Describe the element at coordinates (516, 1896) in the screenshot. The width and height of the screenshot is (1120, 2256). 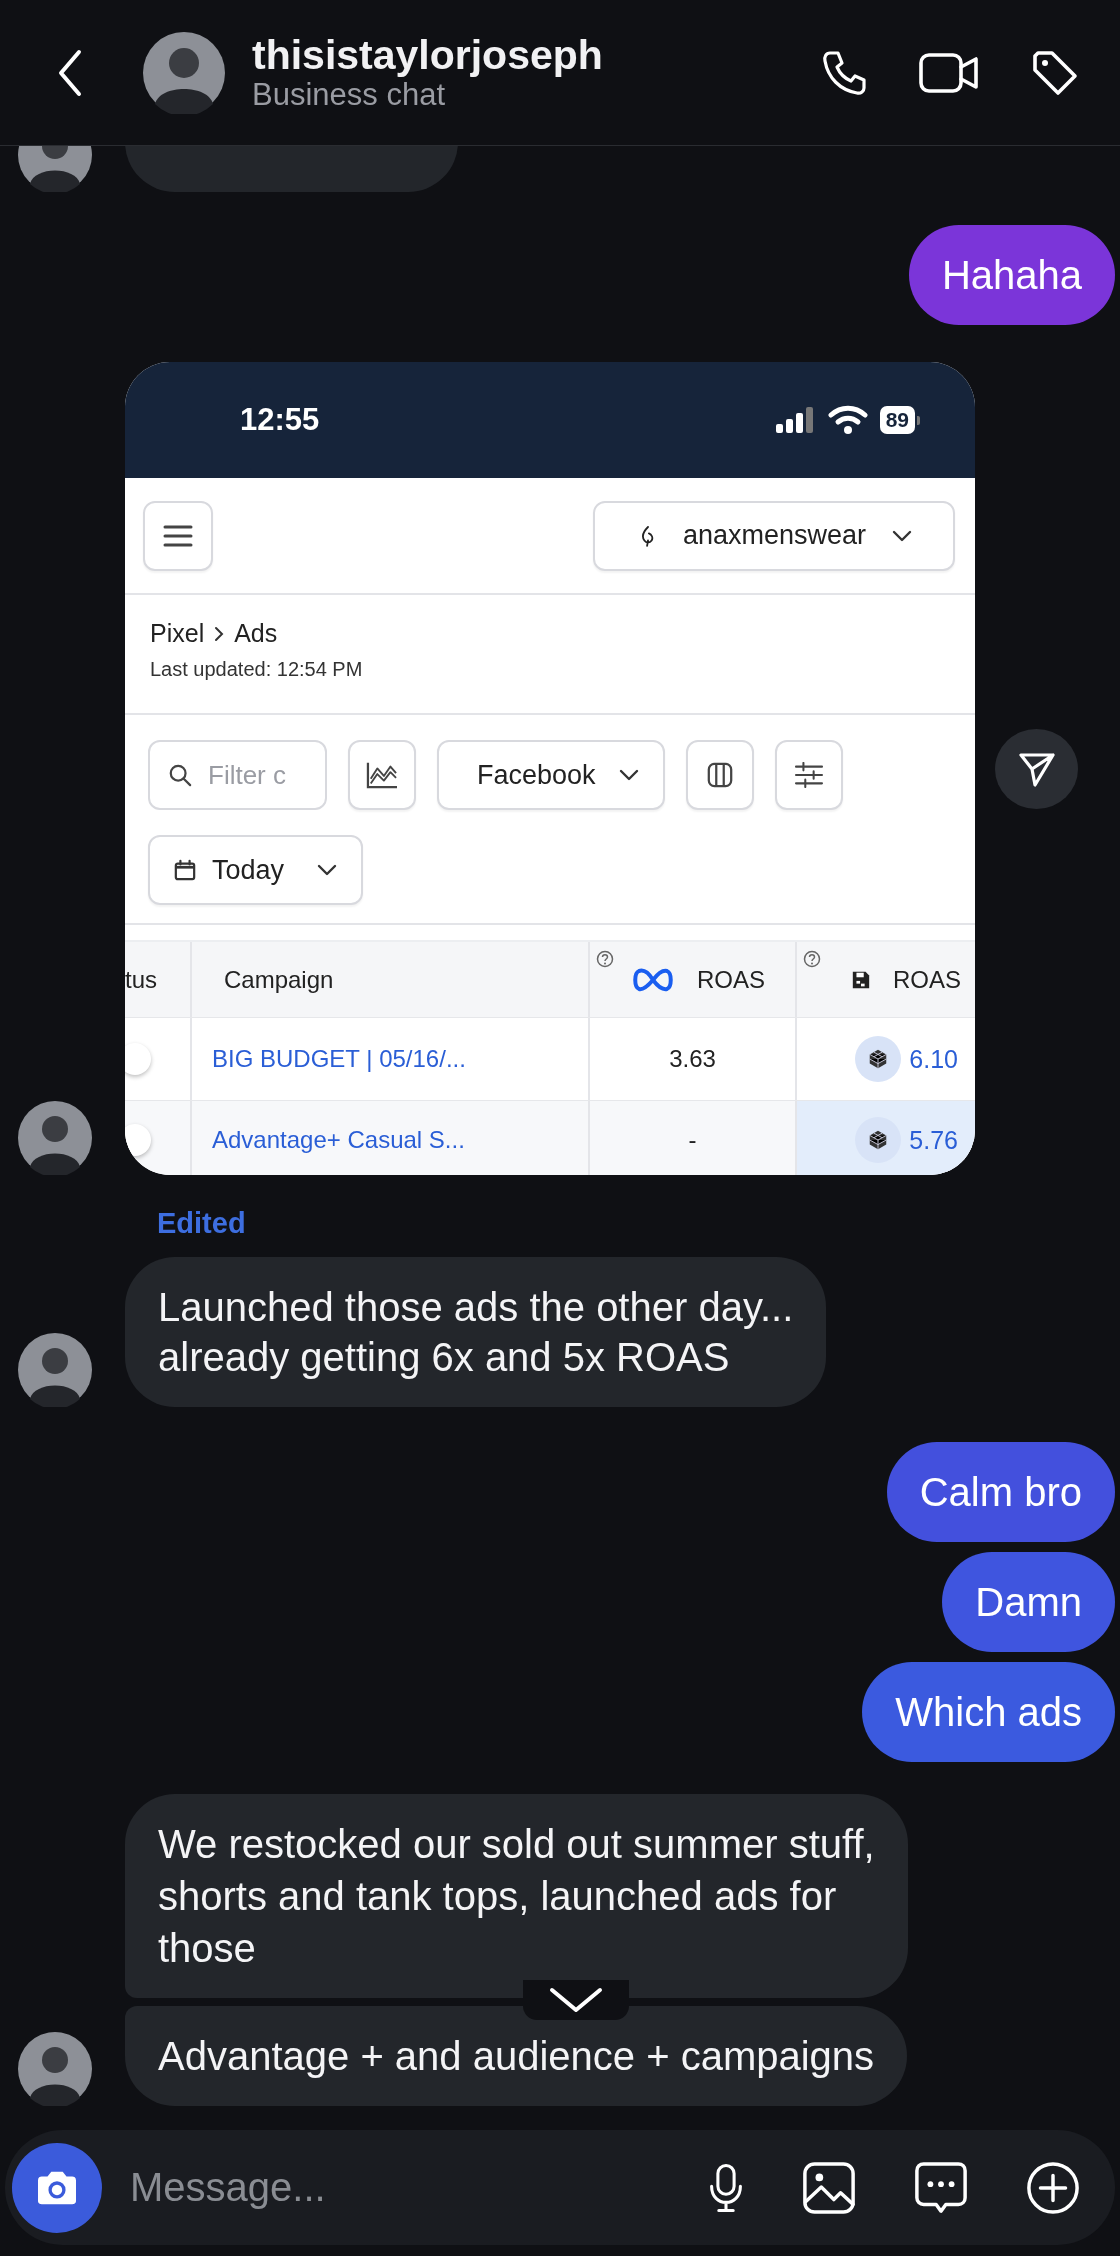
I see `message-bubble: We restocked our sold out summer stuff, shorts and tank tops, launched ads for those` at that location.